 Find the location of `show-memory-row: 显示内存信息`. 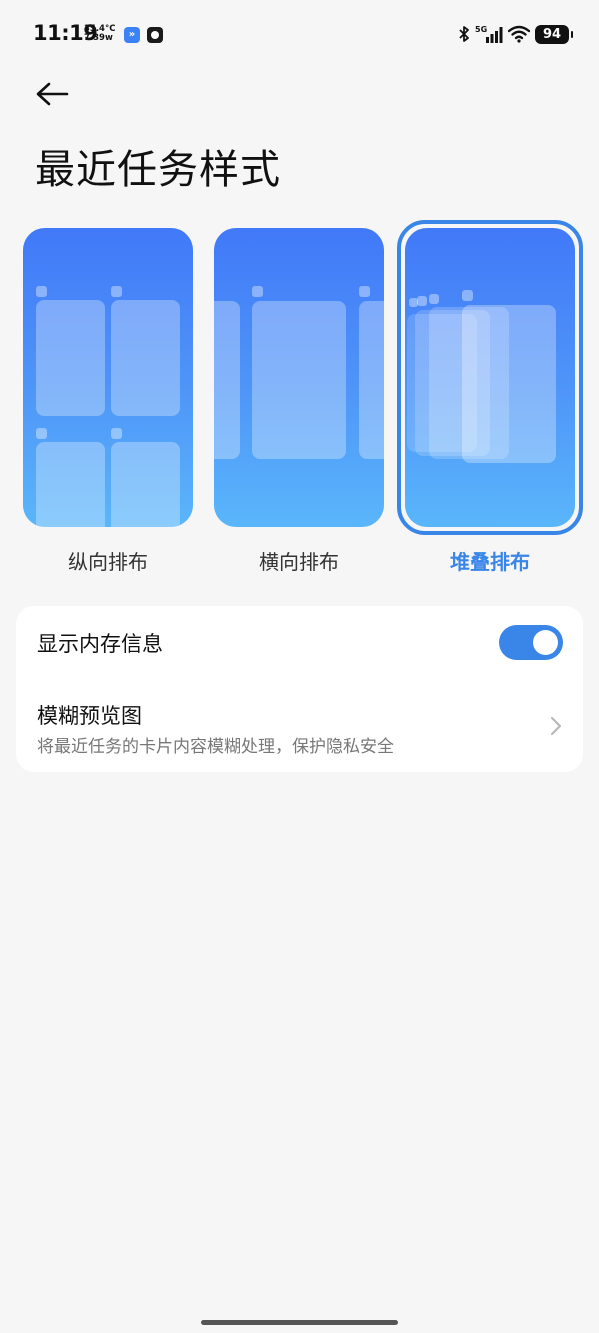

show-memory-row: 显示内存信息 is located at coordinates (299, 642).